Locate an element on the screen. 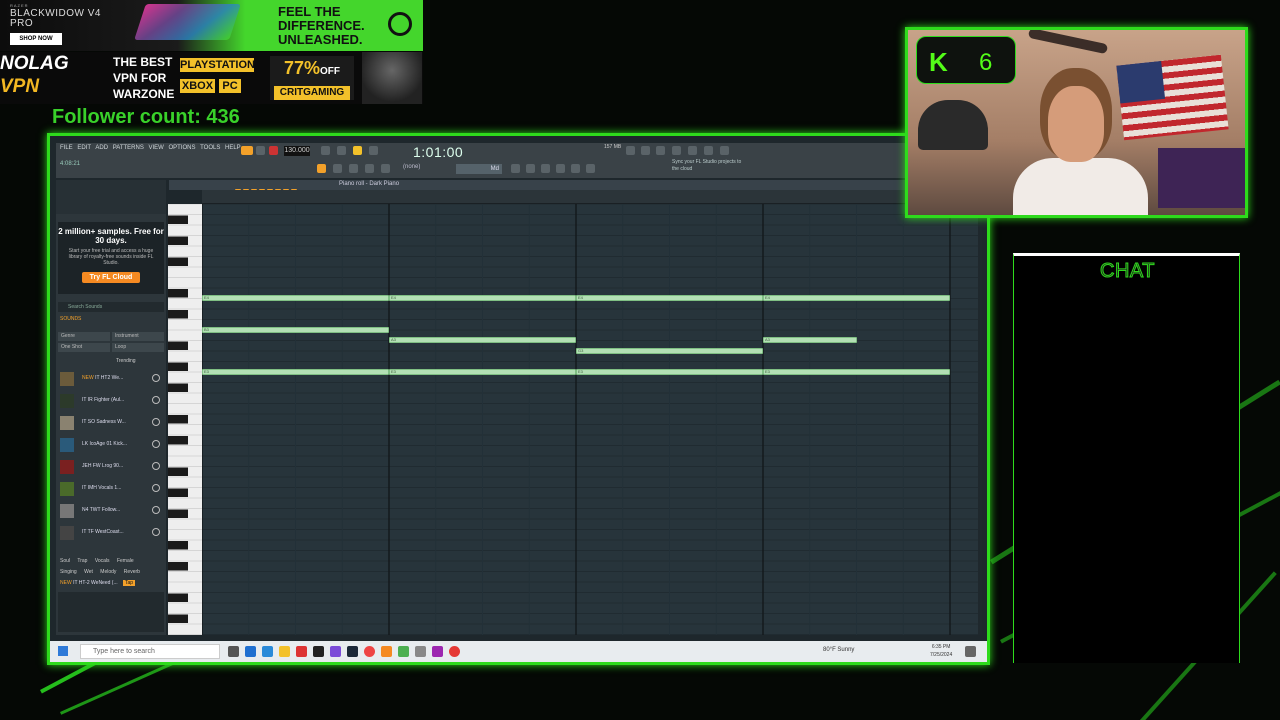 The image size is (1280, 720). midi-note: B3 is located at coordinates (295, 329).